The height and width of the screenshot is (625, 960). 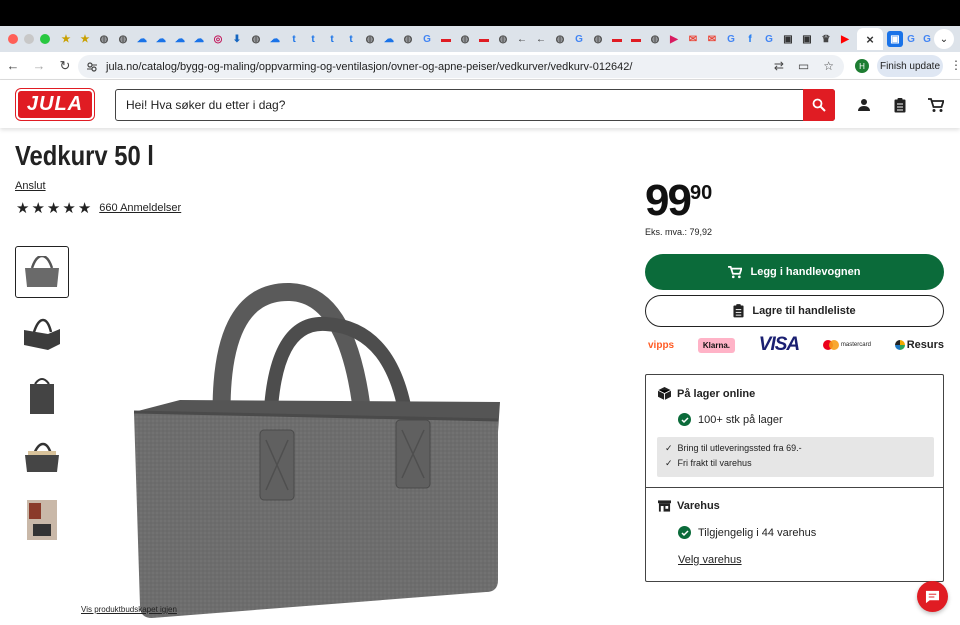 I want to click on active-tab: ×, so click(x=870, y=39).